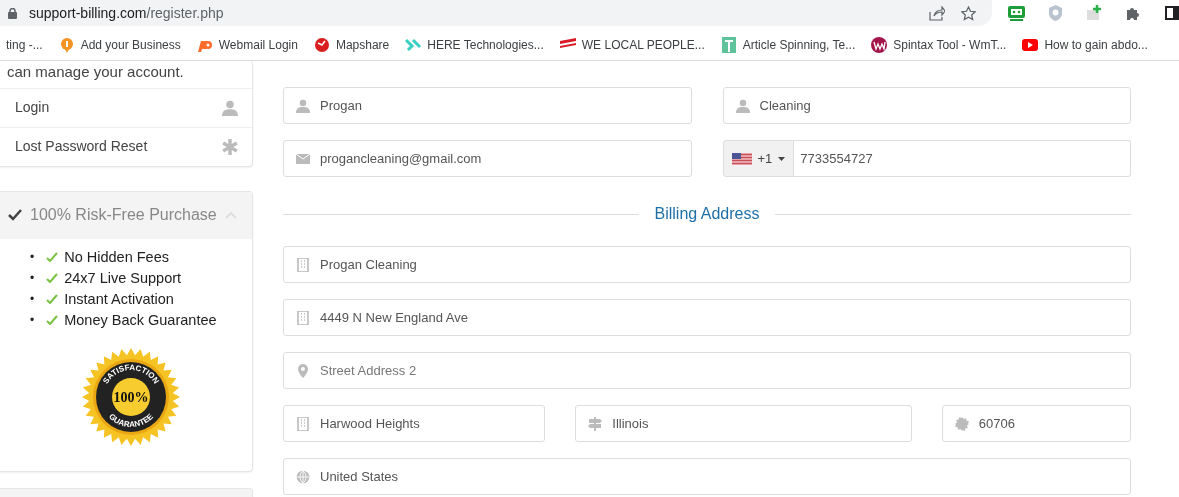 The image size is (1179, 497). I want to click on chevron-icon, so click(413, 45).